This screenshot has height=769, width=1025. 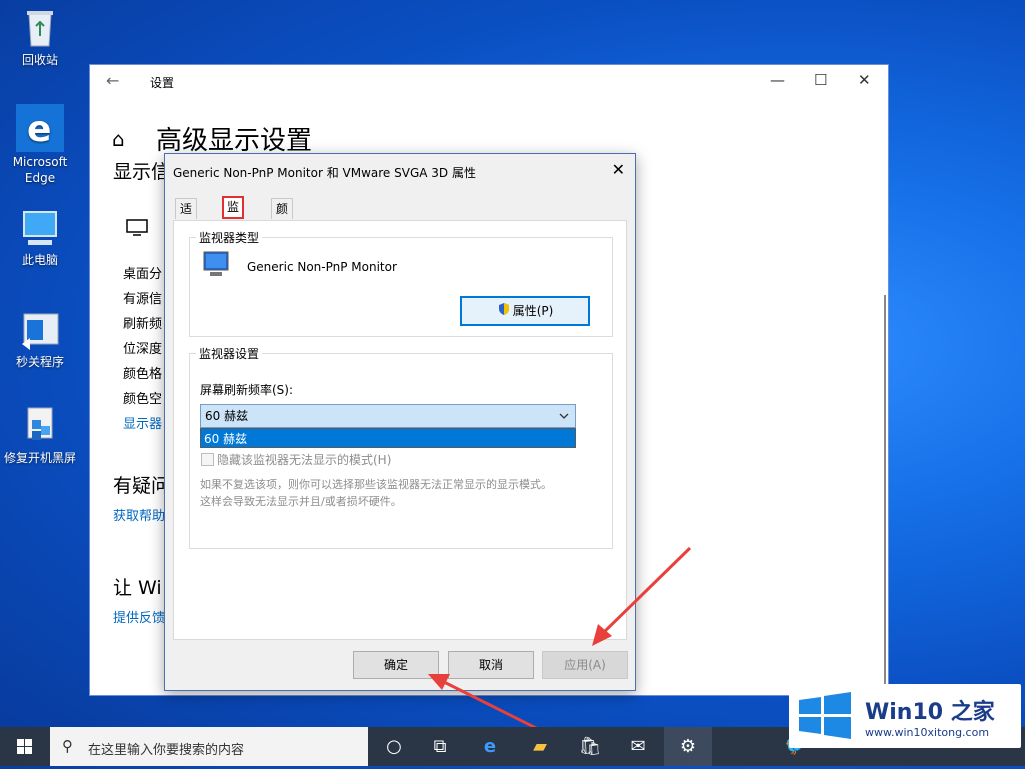 What do you see at coordinates (143, 374) in the screenshot?
I see `info-item-color-format: 颜色格` at bounding box center [143, 374].